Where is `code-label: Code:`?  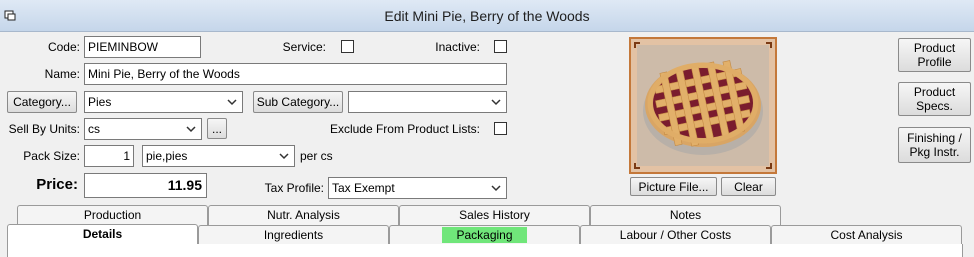 code-label: Code: is located at coordinates (63, 47).